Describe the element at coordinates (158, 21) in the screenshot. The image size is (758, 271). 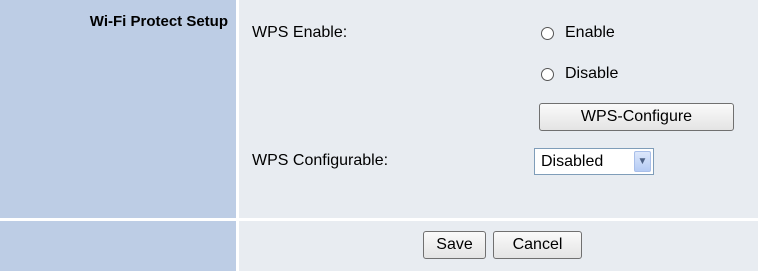
I see `section-title: Wi-Fi Protect Setup` at that location.